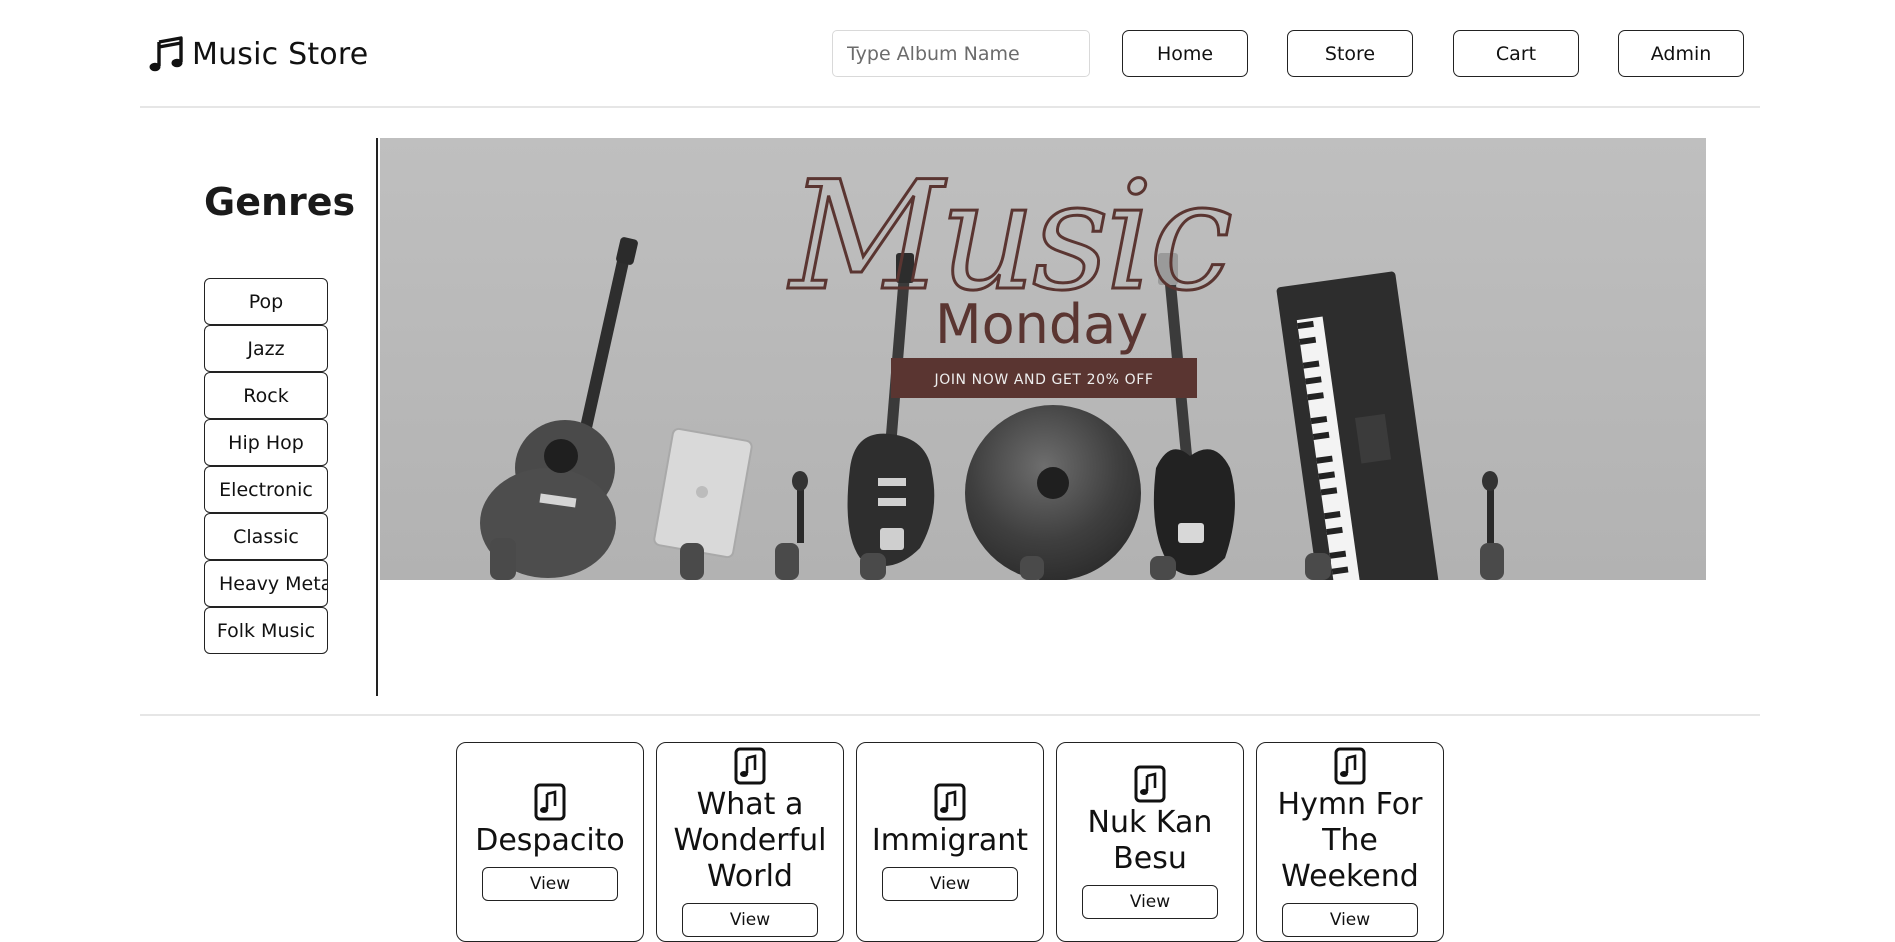 This screenshot has height=942, width=1895. What do you see at coordinates (1043, 380) in the screenshot?
I see `banner-cta-text: JOIN NOW AND GET 20% OFF` at bounding box center [1043, 380].